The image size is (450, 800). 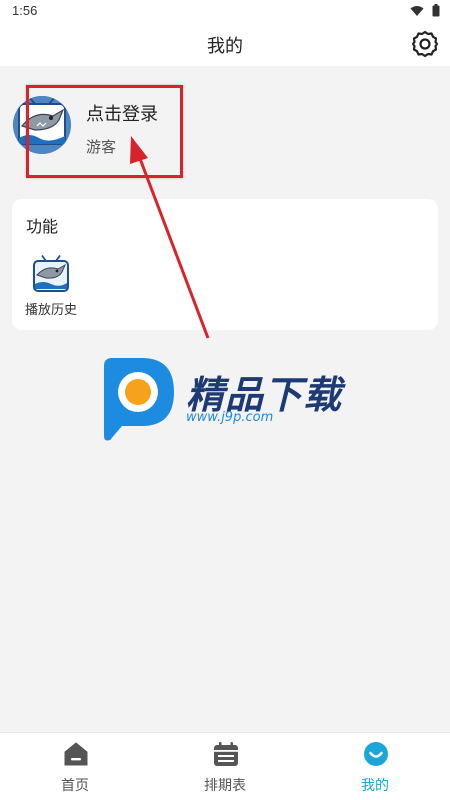 What do you see at coordinates (436, 10) in the screenshot?
I see `battery-icon` at bounding box center [436, 10].